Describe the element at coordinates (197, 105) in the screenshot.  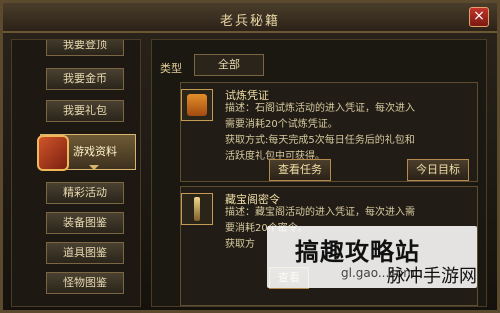
I see `certificate-icon` at that location.